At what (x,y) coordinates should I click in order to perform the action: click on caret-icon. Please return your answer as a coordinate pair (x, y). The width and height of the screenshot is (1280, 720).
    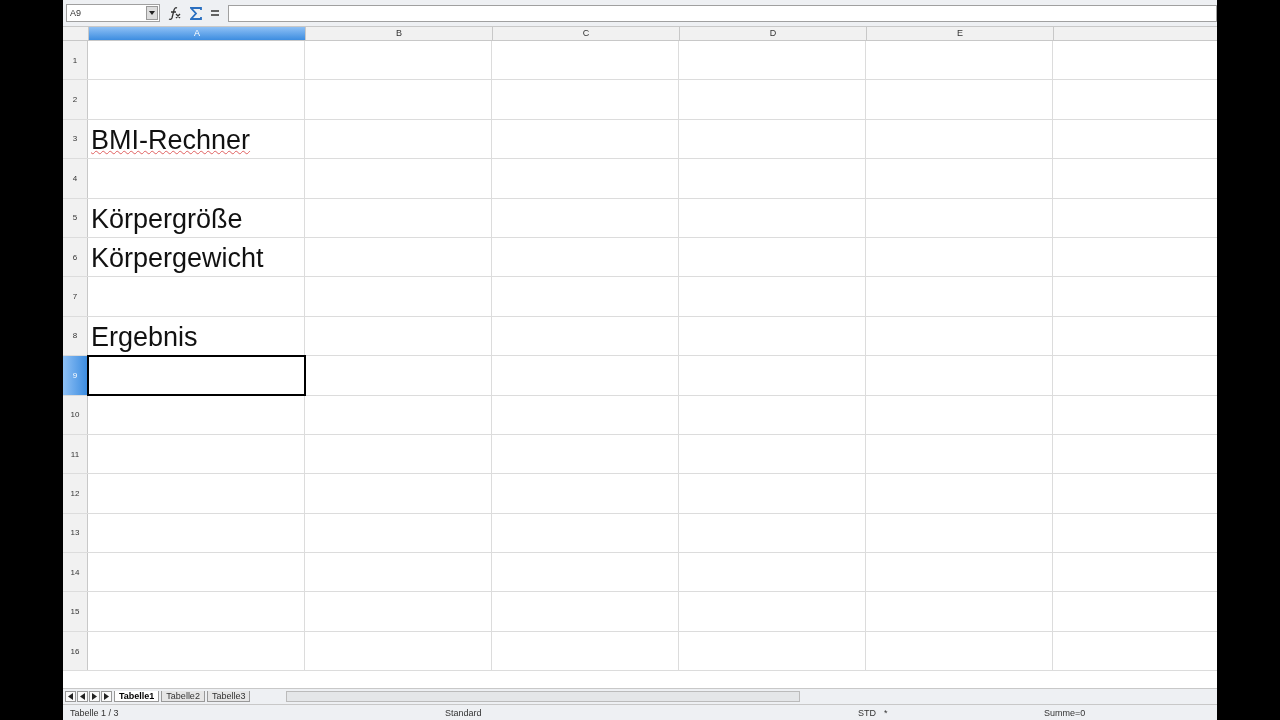
    Looking at the image, I should click on (152, 13).